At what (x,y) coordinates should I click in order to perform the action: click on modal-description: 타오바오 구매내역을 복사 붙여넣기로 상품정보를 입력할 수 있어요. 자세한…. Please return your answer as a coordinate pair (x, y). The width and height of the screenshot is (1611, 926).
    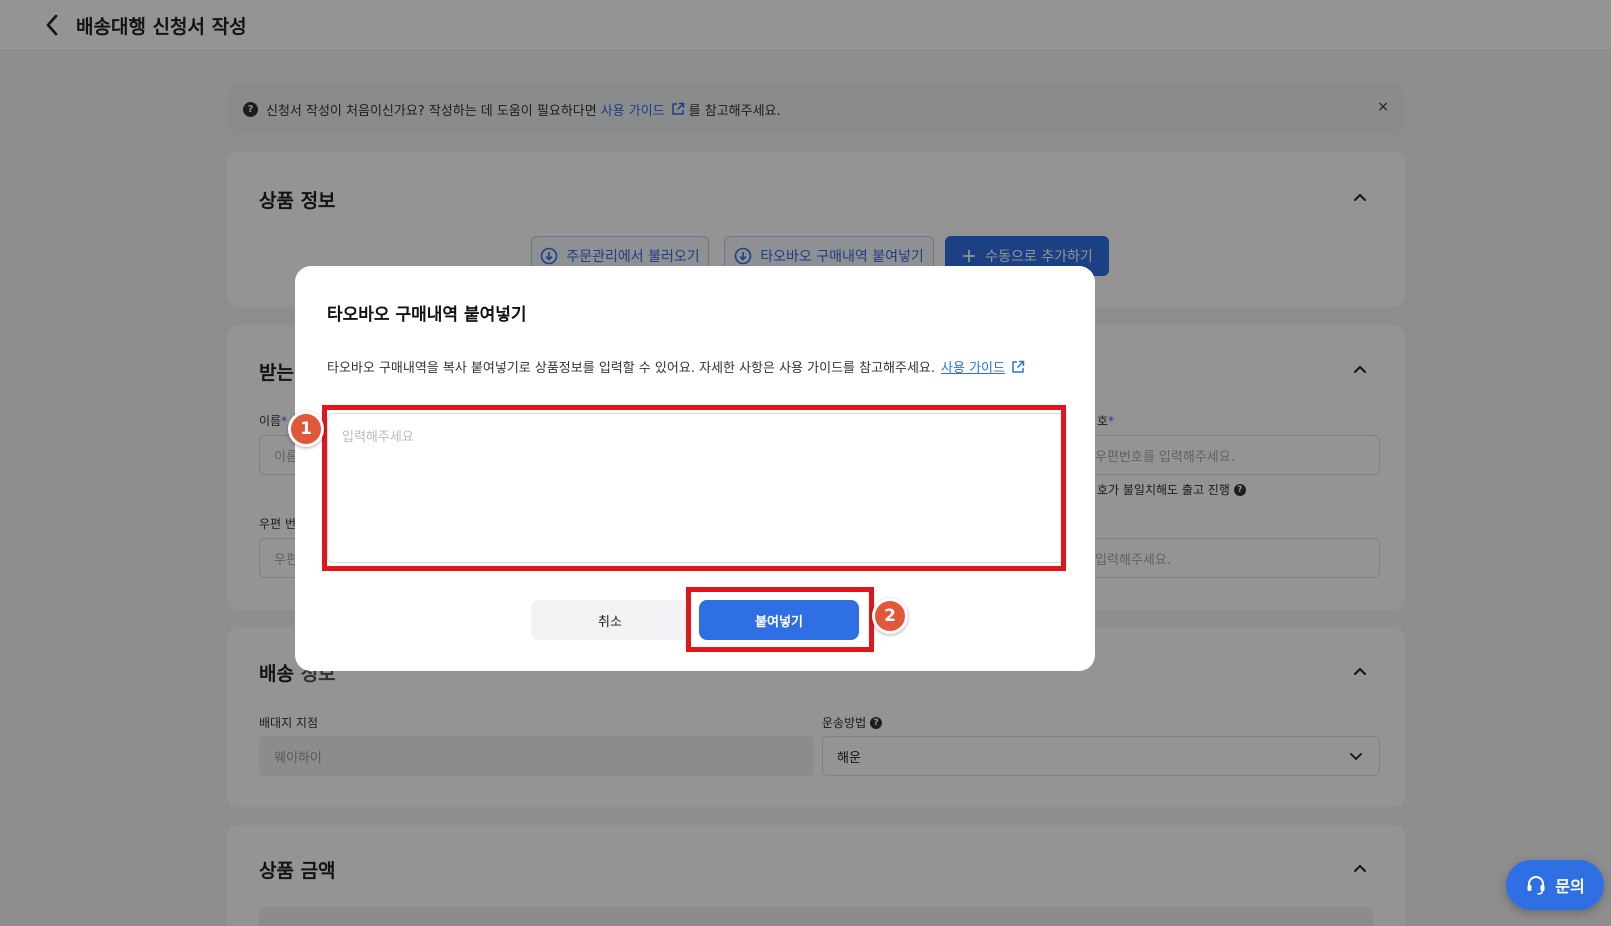
    Looking at the image, I should click on (676, 366).